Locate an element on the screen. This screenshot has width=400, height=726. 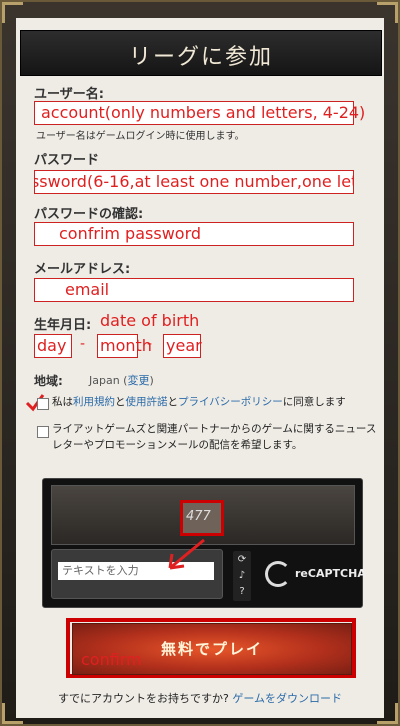
email-annotation: email is located at coordinates (87, 289).